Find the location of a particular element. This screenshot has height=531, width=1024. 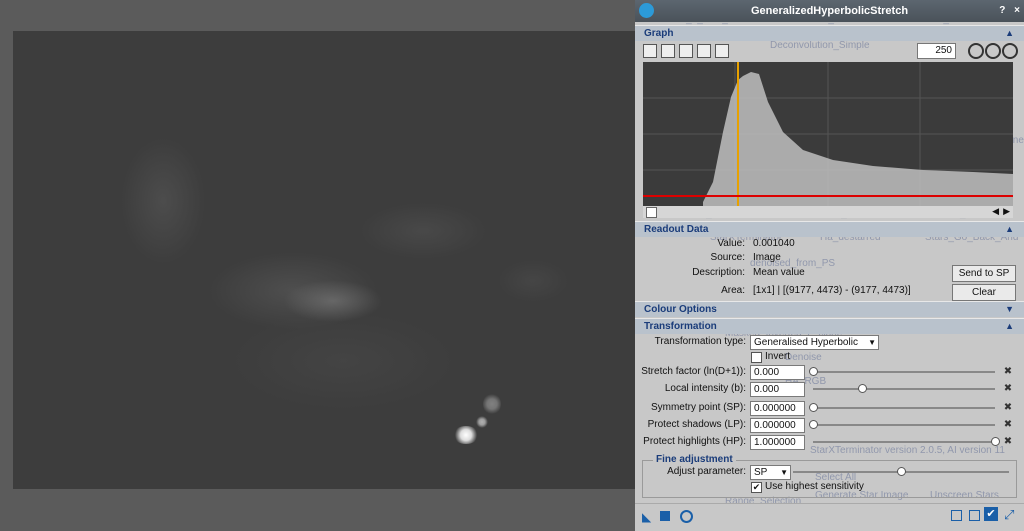

real-time-preview-icon is located at coordinates (686, 516).